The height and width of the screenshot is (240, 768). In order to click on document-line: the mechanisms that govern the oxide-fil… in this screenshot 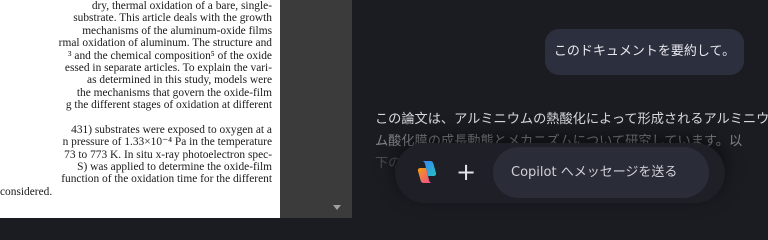, I will do `click(174, 92)`.